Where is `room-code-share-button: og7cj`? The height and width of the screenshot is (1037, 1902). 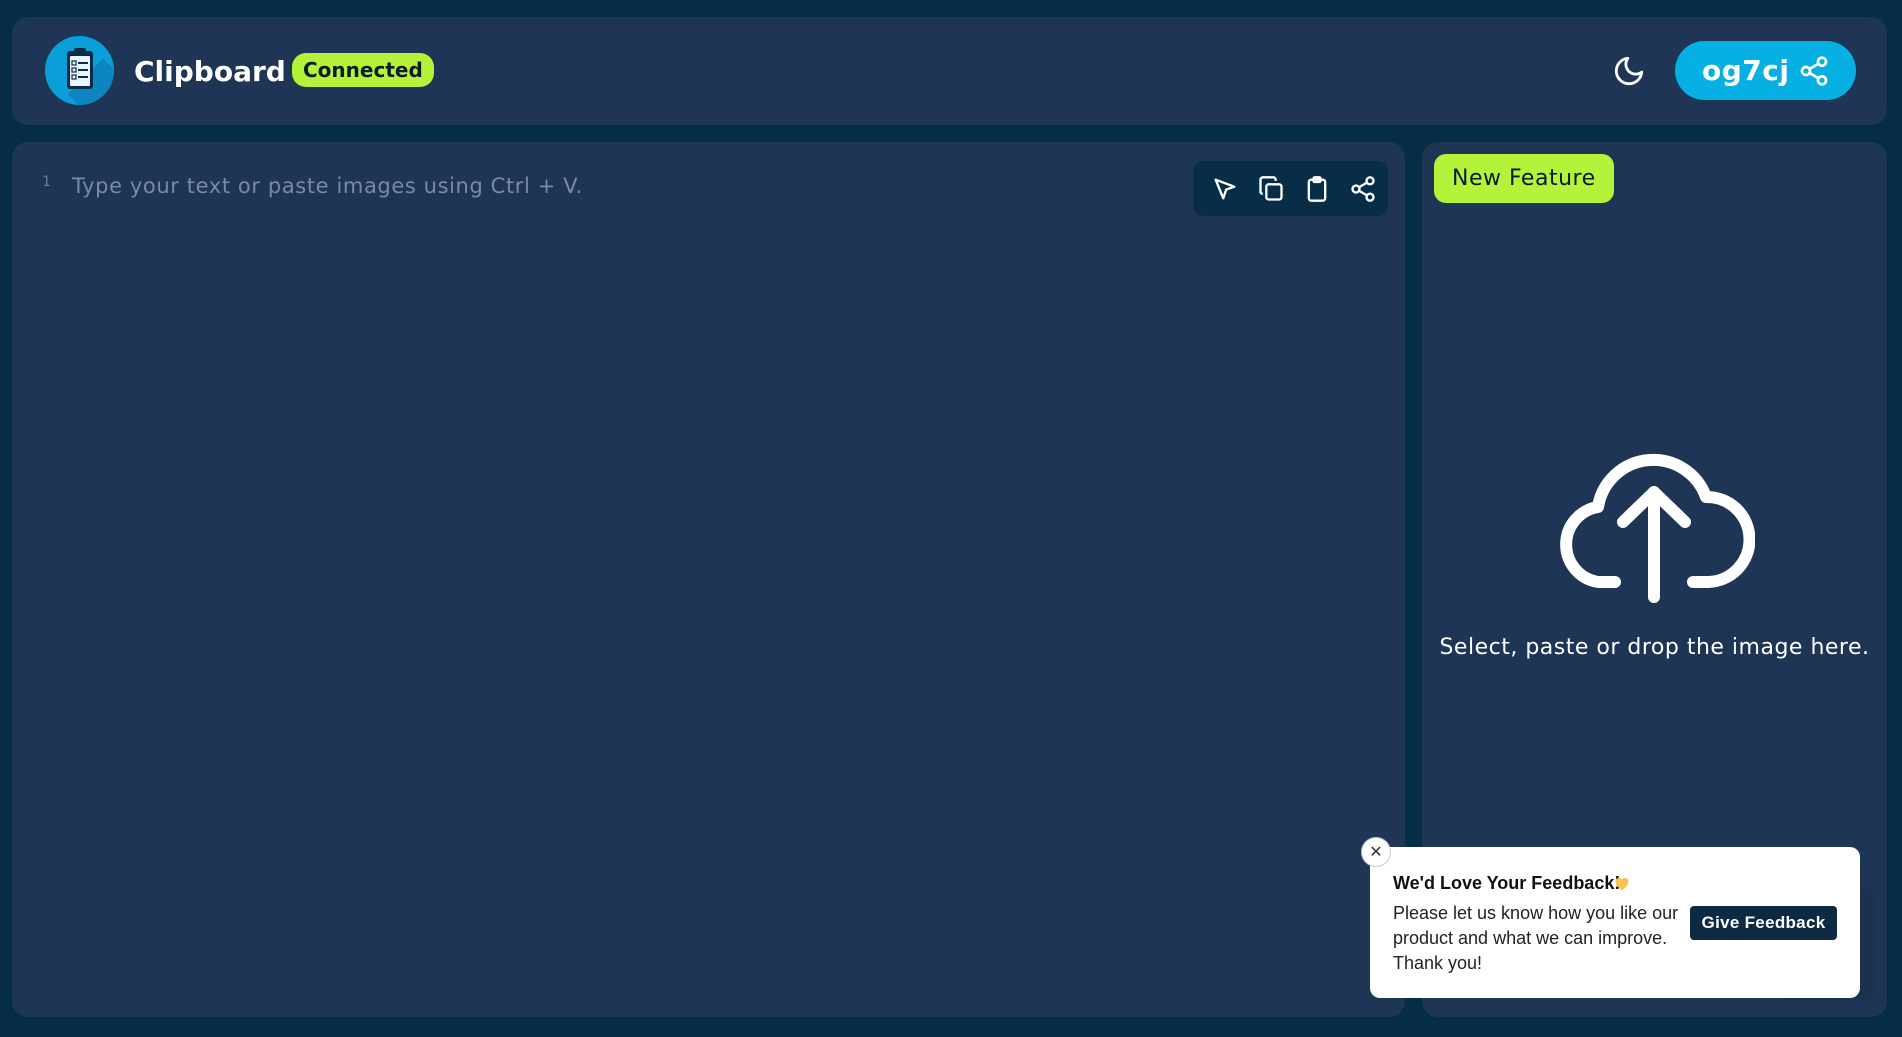
room-code-share-button: og7cj is located at coordinates (1765, 70).